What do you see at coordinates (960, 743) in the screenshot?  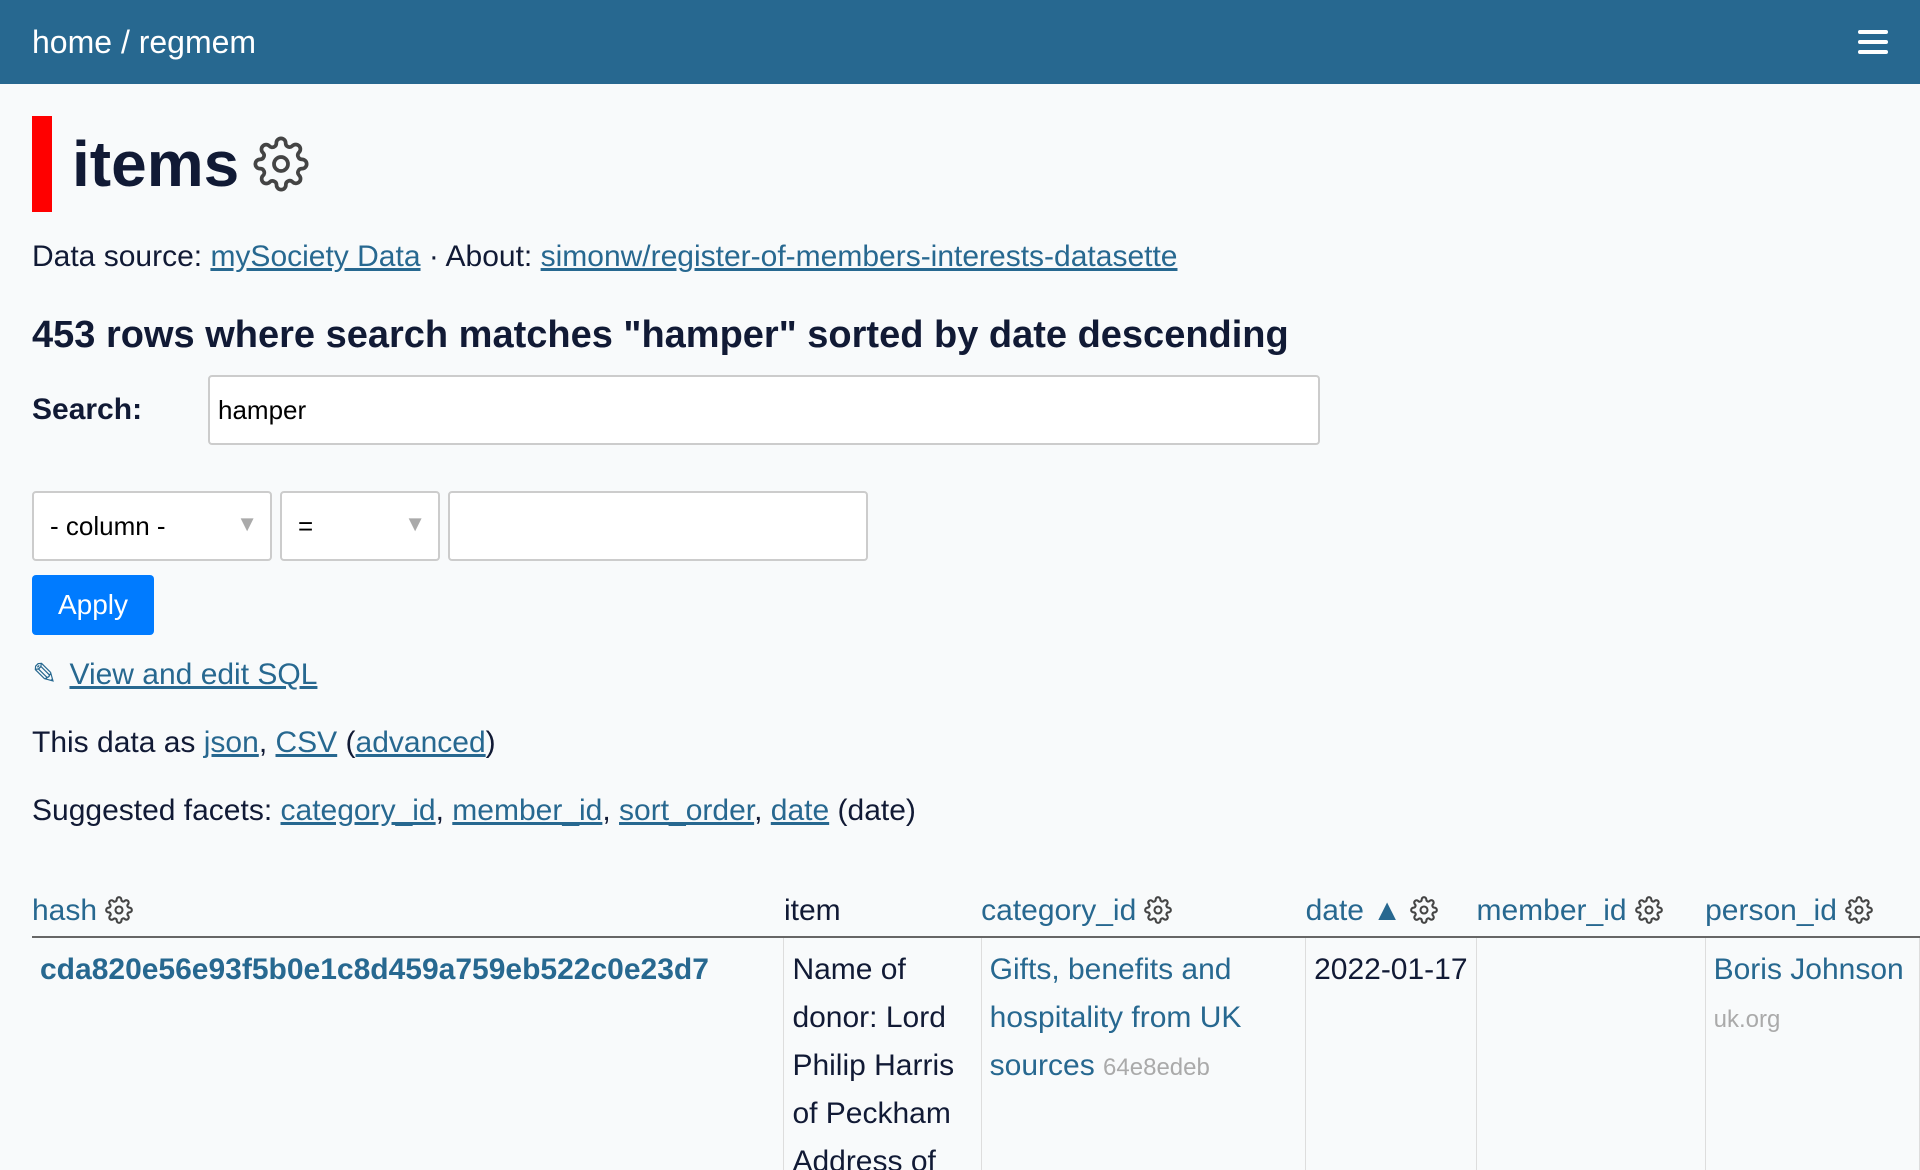 I see `export-line: This data as json, CSV (advanced)` at bounding box center [960, 743].